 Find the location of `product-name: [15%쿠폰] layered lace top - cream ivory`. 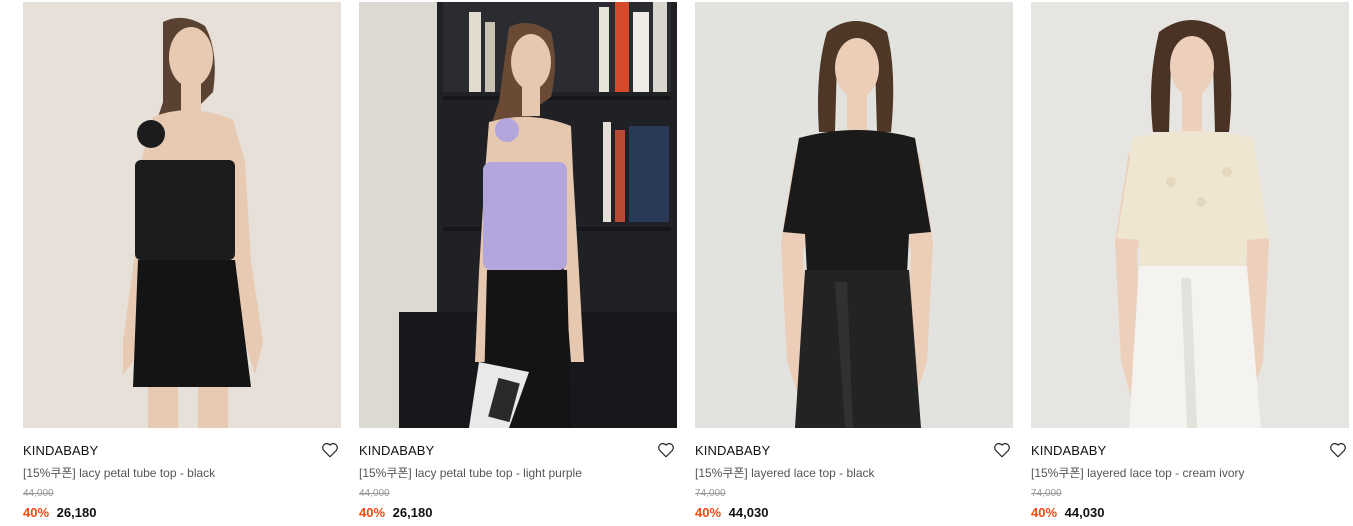

product-name: [15%쿠폰] layered lace top - cream ivory is located at coordinates (1190, 476).